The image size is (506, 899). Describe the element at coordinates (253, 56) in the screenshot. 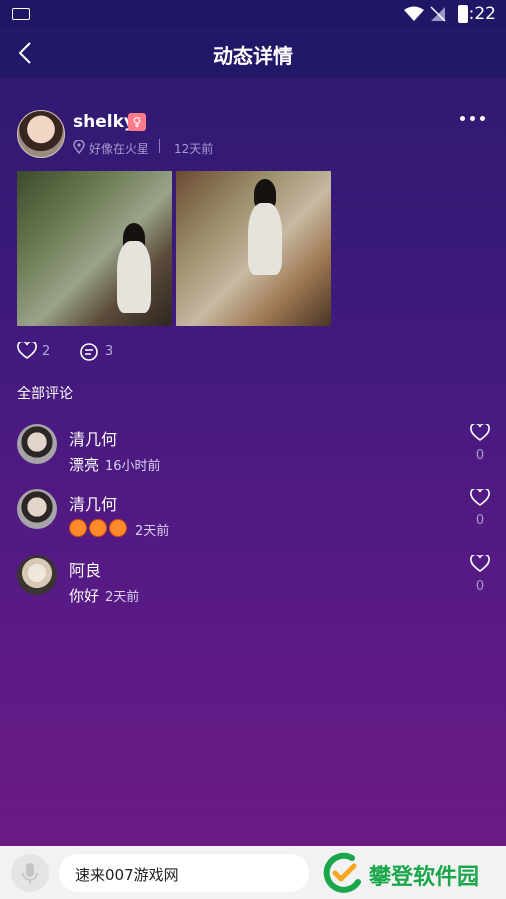

I see `page-title: 动态详情` at that location.